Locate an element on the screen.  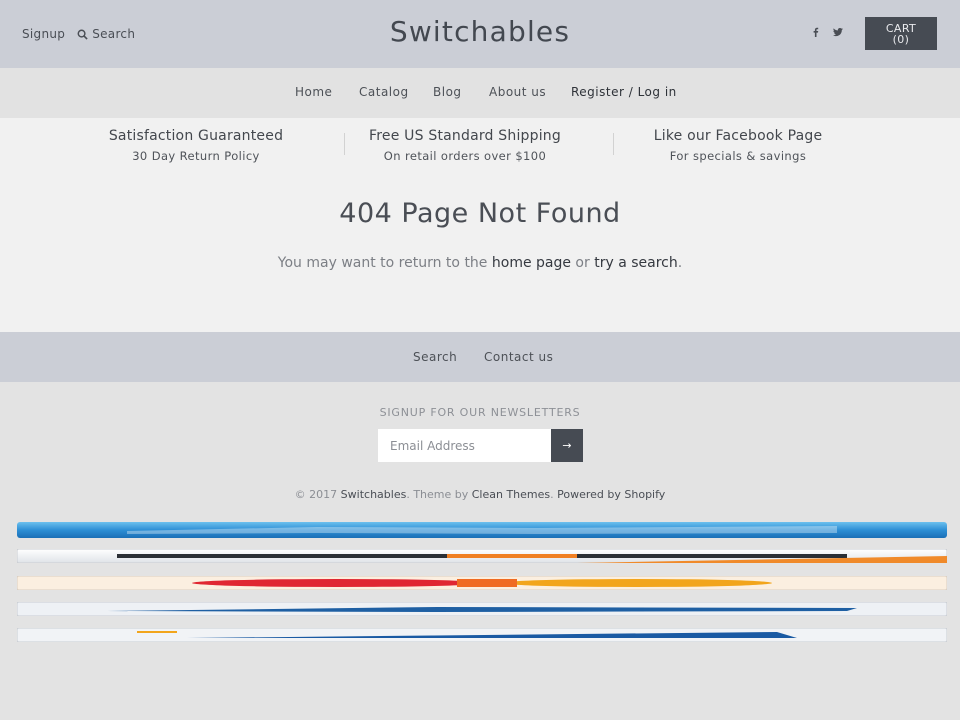
feature-subtitle: On retail orders over $100 is located at coordinates (465, 156).